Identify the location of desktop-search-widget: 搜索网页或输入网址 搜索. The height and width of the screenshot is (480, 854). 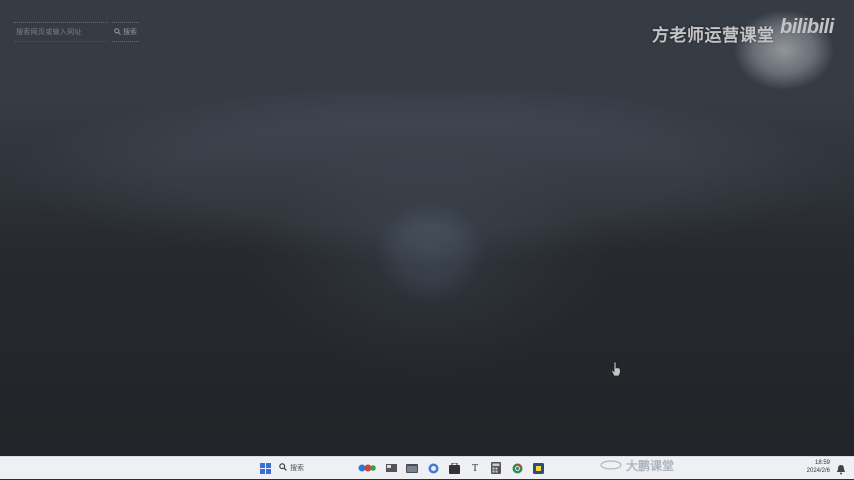
(77, 32).